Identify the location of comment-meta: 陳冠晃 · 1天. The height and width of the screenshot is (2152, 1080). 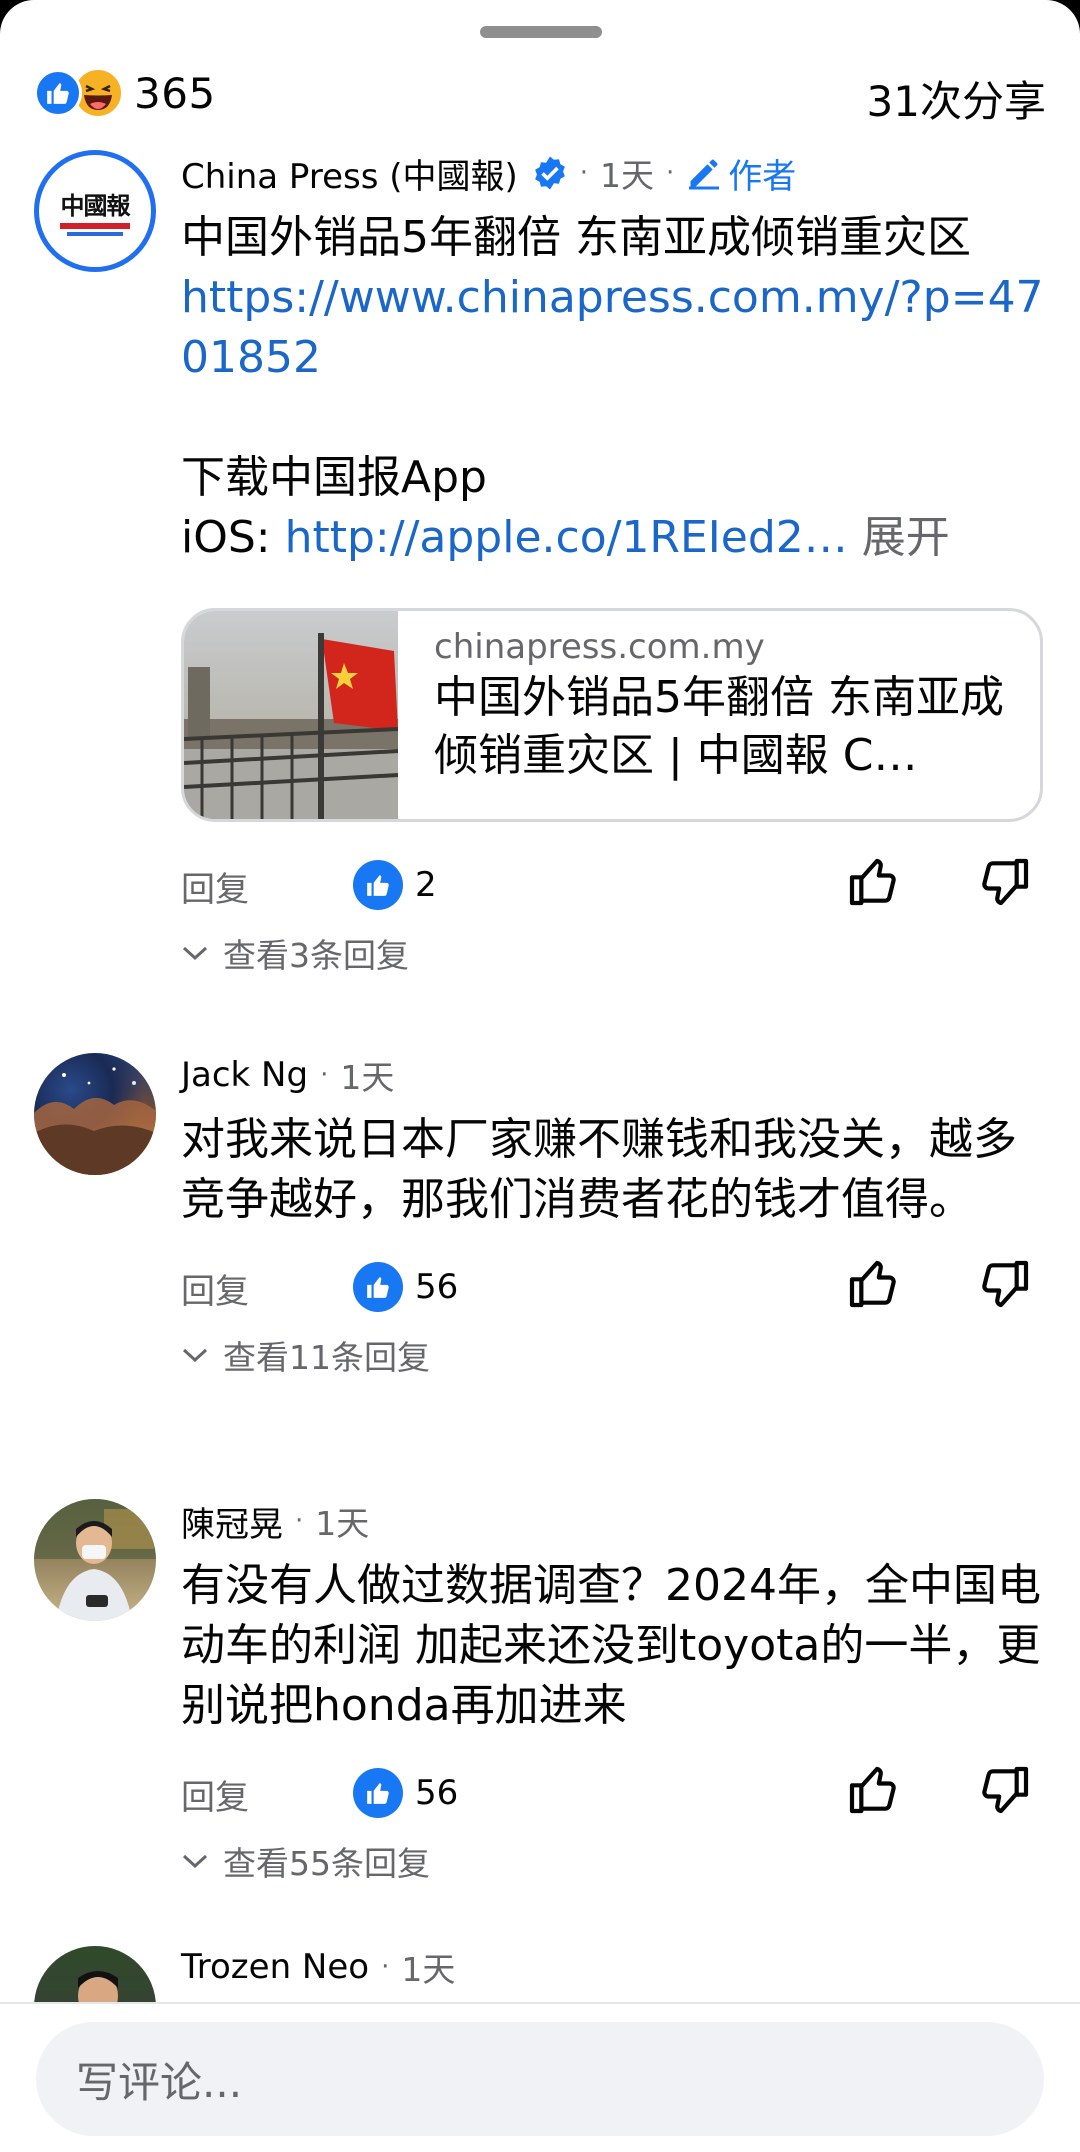
(616, 1521).